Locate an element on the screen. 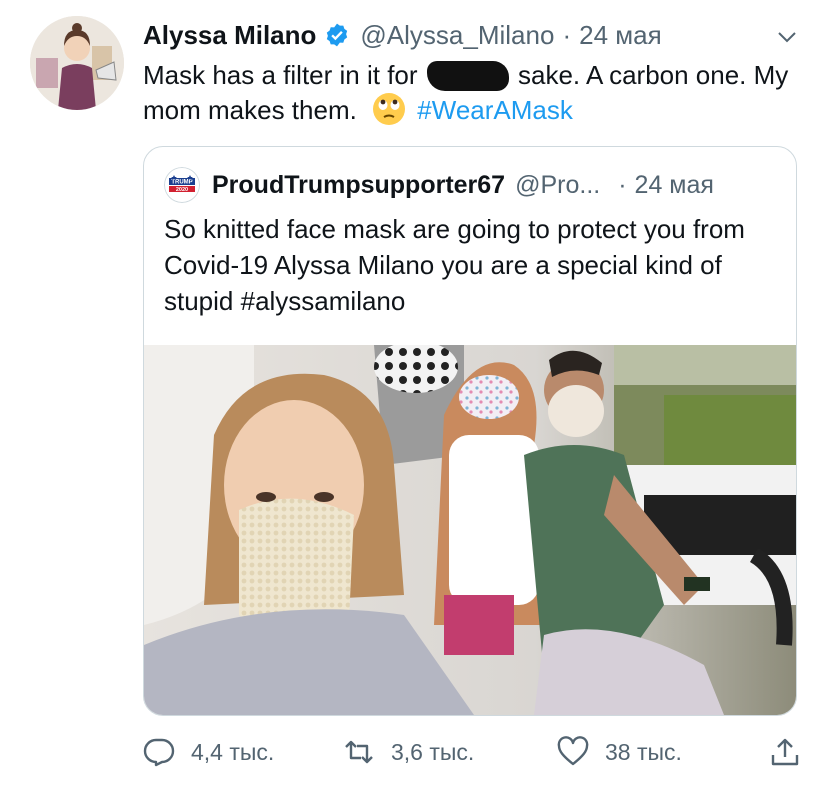 The width and height of the screenshot is (828, 804). author-handle: @Alyssa_Milano is located at coordinates (457, 35).